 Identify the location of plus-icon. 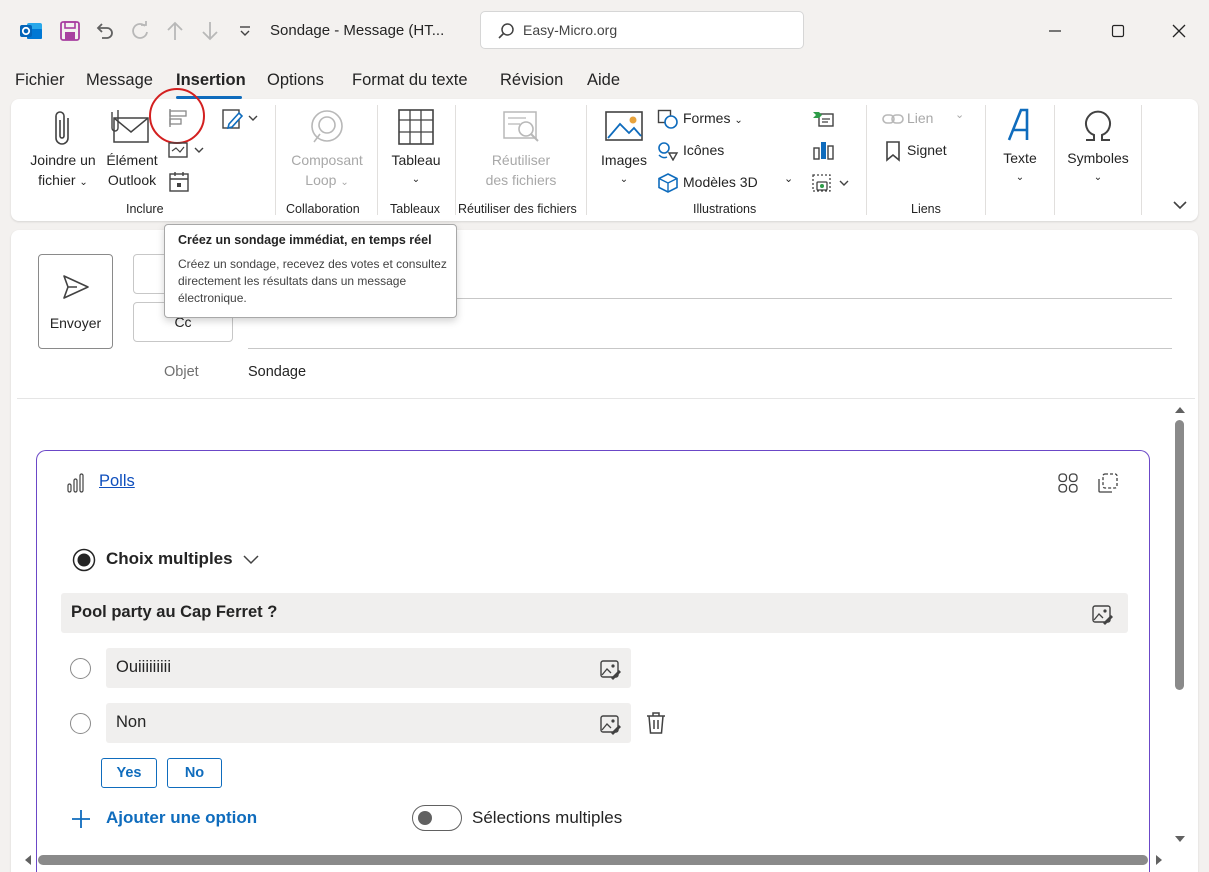
(81, 819).